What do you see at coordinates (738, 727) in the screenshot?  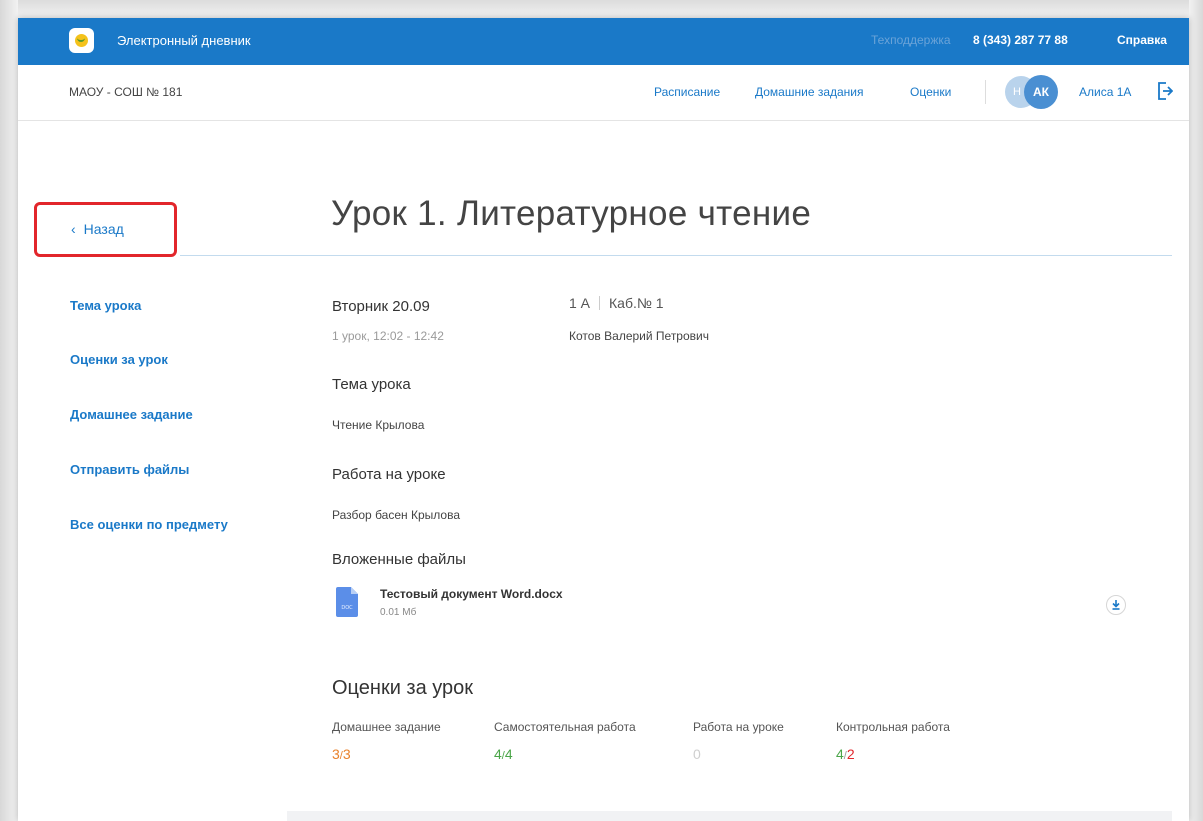 I see `grade-category-classwork: Работа на уроке` at bounding box center [738, 727].